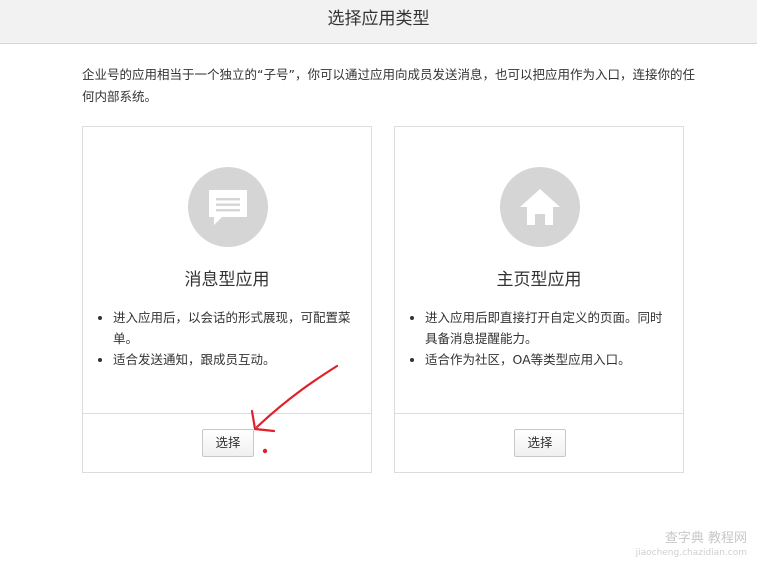  I want to click on chat-message-icon, so click(228, 207).